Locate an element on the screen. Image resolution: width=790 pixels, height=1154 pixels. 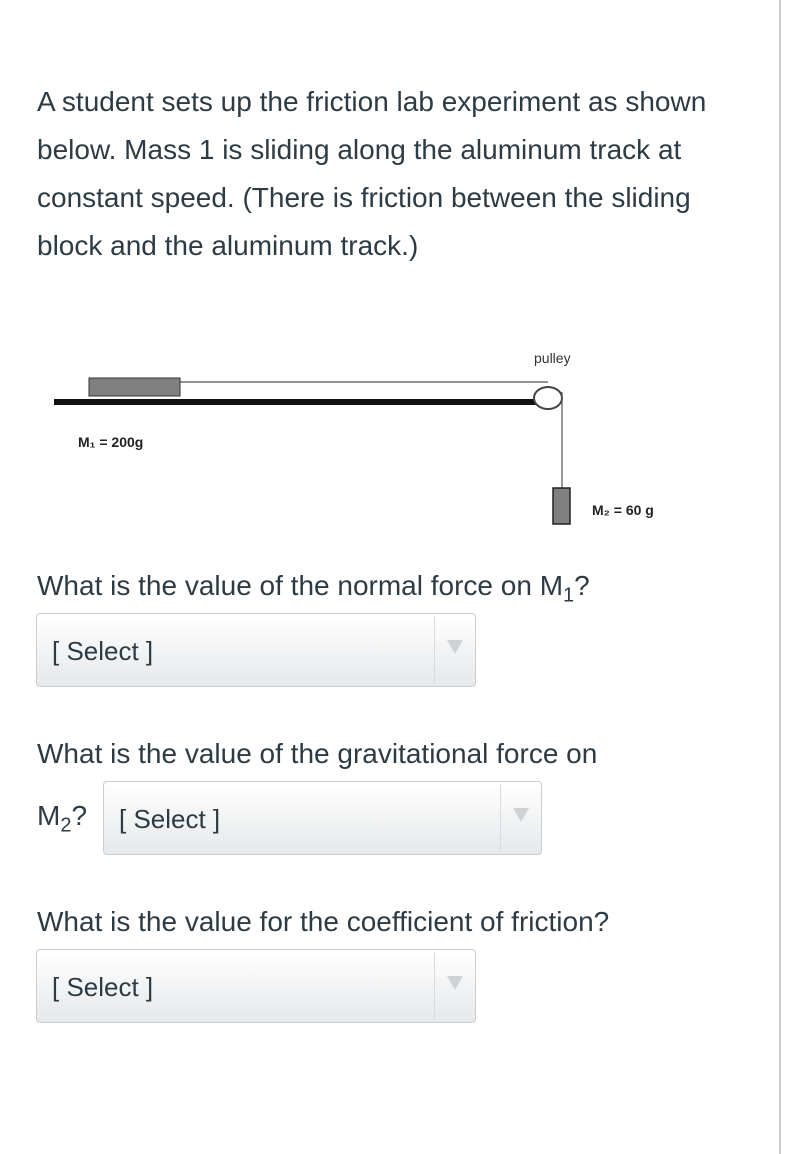
m2-label: M₂ = 60 g is located at coordinates (623, 510).